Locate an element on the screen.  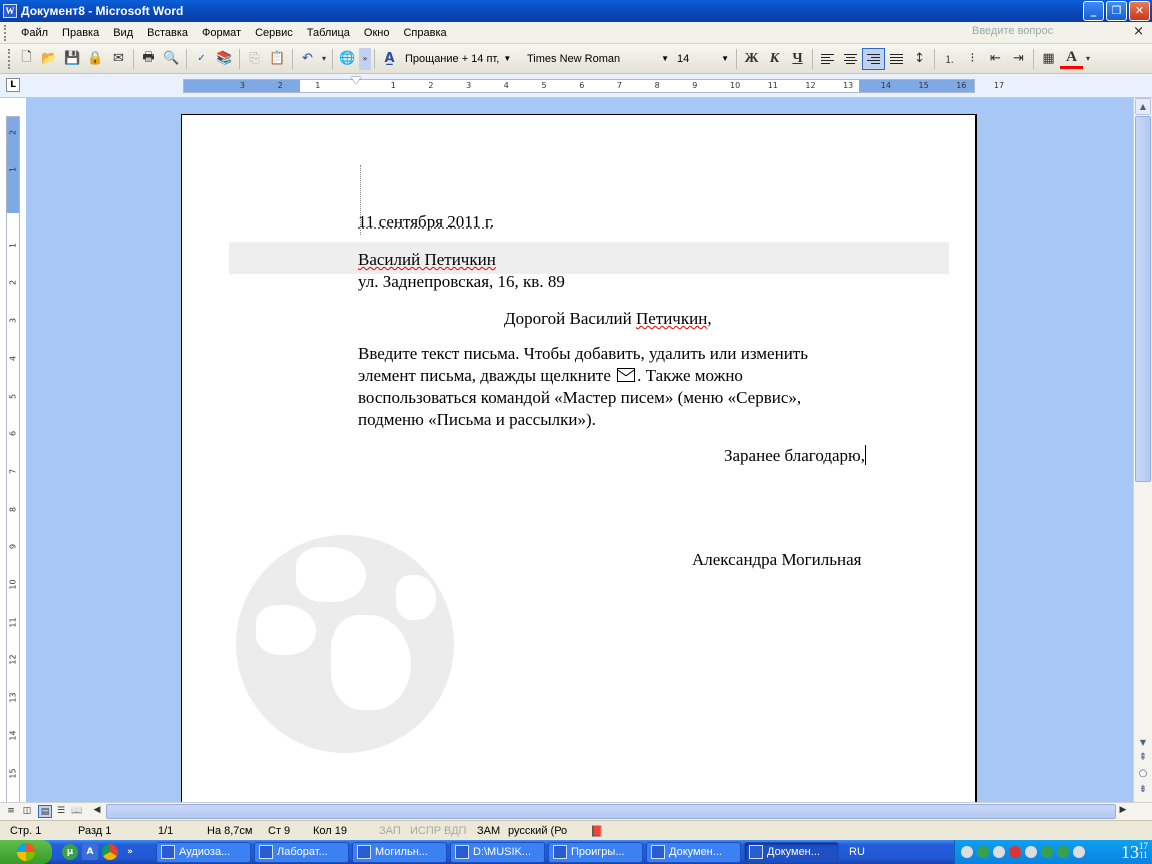
status-extend: ВДП is located at coordinates (455, 831).